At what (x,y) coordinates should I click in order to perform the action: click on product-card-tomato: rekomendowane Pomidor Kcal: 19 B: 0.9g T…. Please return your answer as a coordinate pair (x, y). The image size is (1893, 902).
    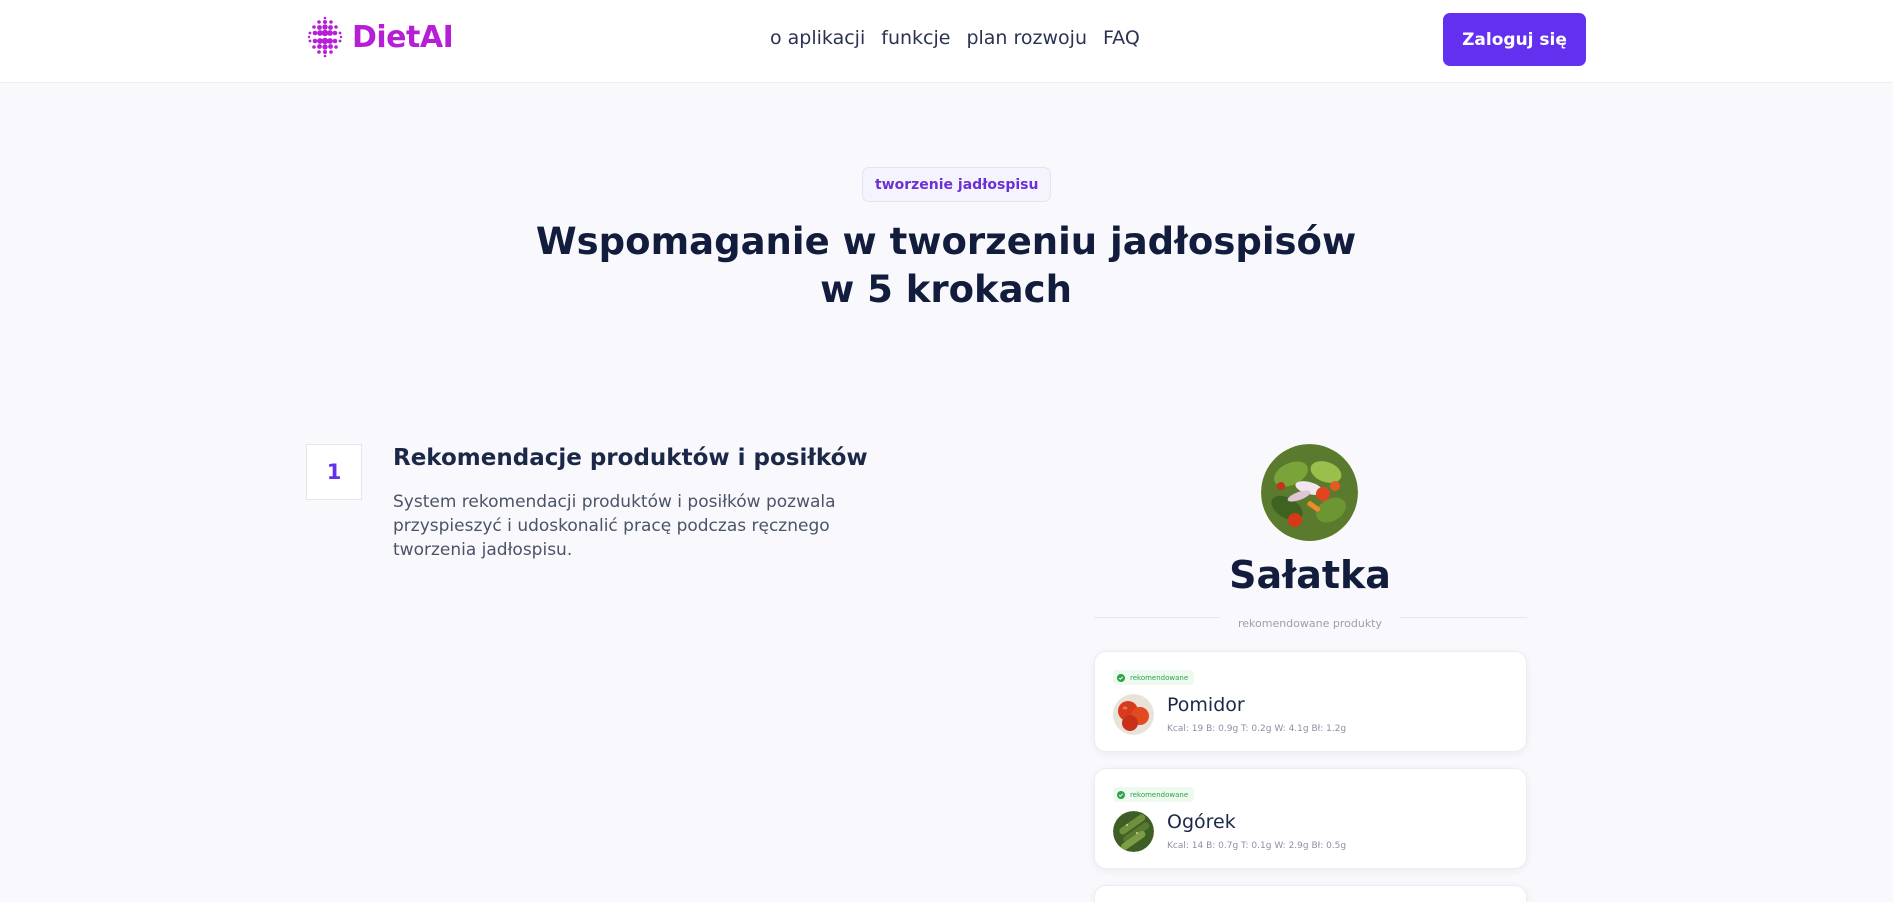
    Looking at the image, I should click on (1310, 701).